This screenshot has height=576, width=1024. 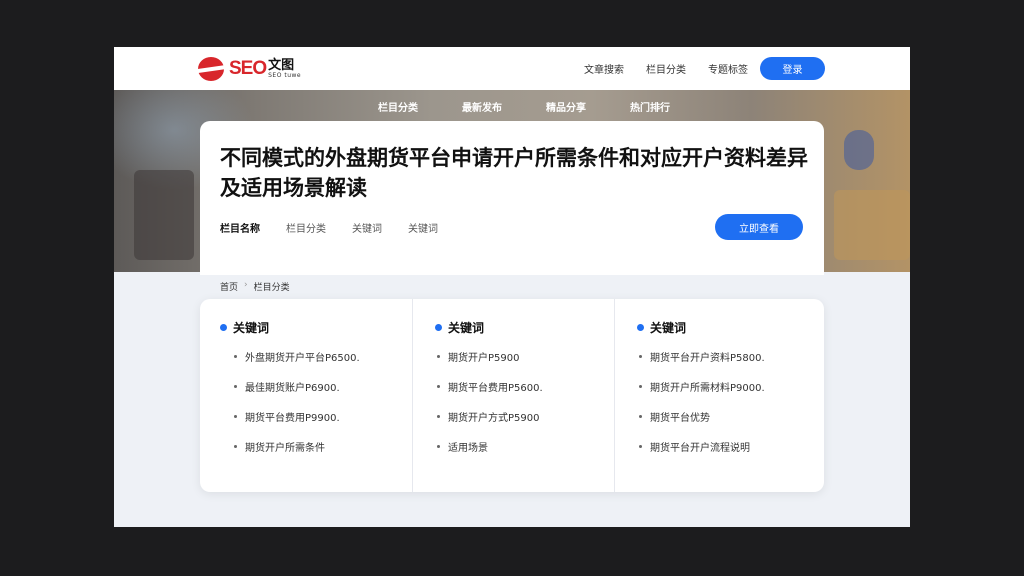 What do you see at coordinates (759, 227) in the screenshot?
I see `view-now-button: 立即查看` at bounding box center [759, 227].